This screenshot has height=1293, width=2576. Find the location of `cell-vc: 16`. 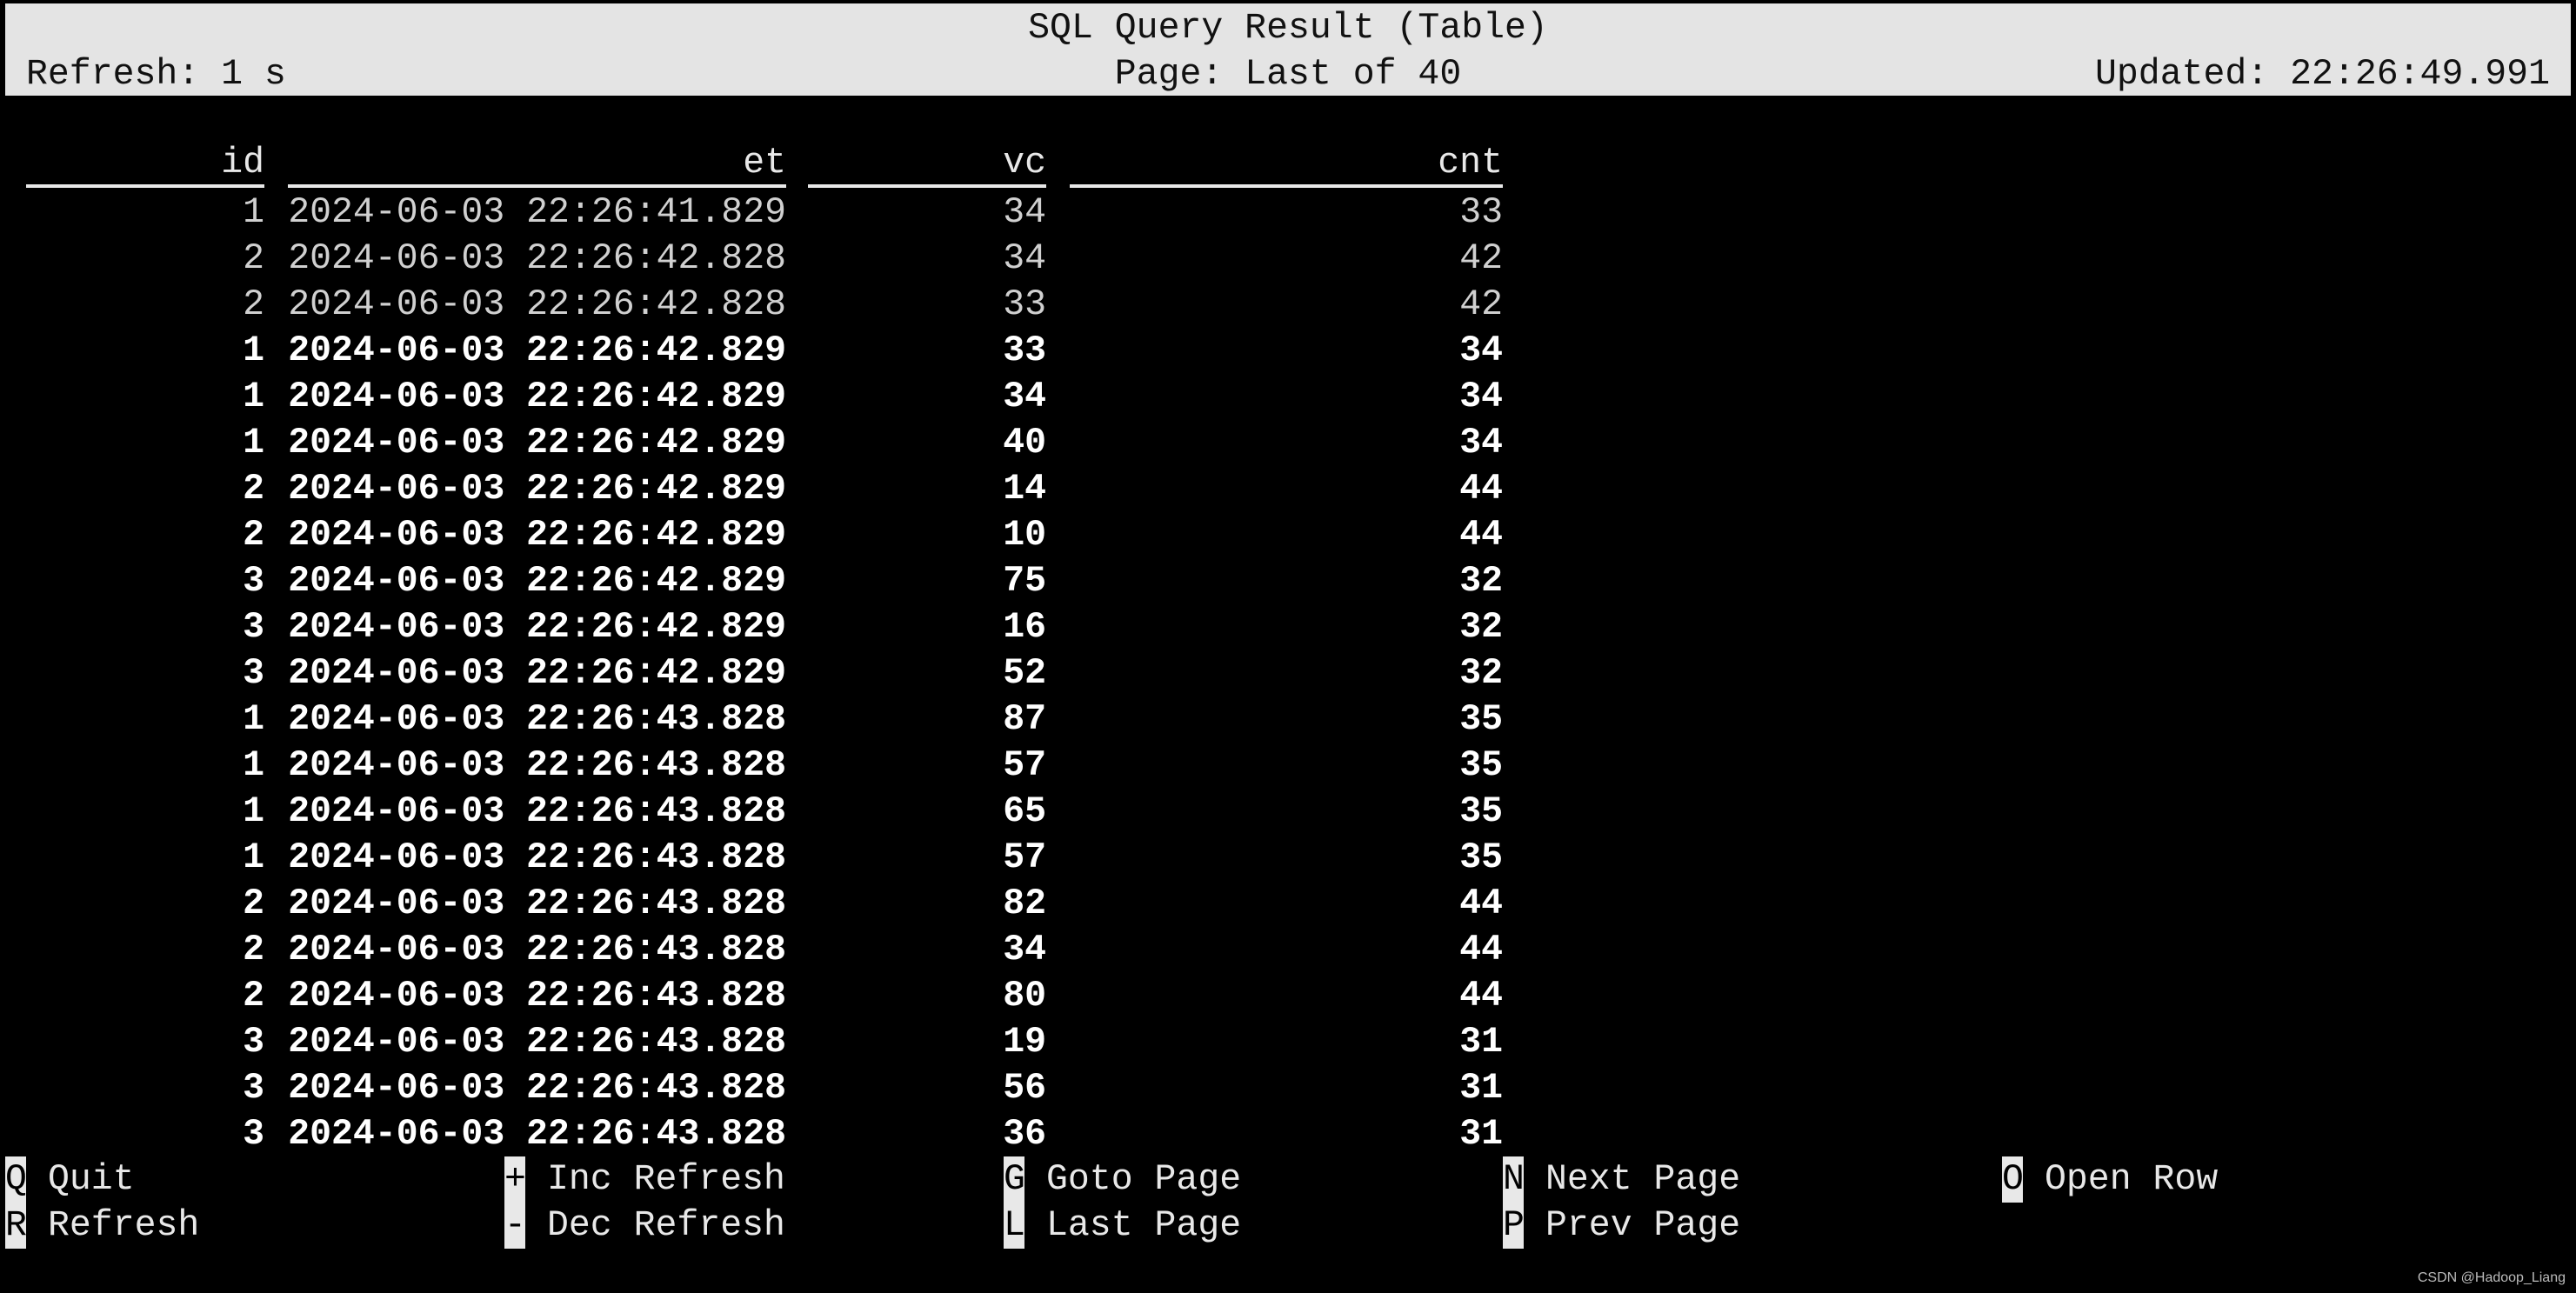

cell-vc: 16 is located at coordinates (1024, 627).